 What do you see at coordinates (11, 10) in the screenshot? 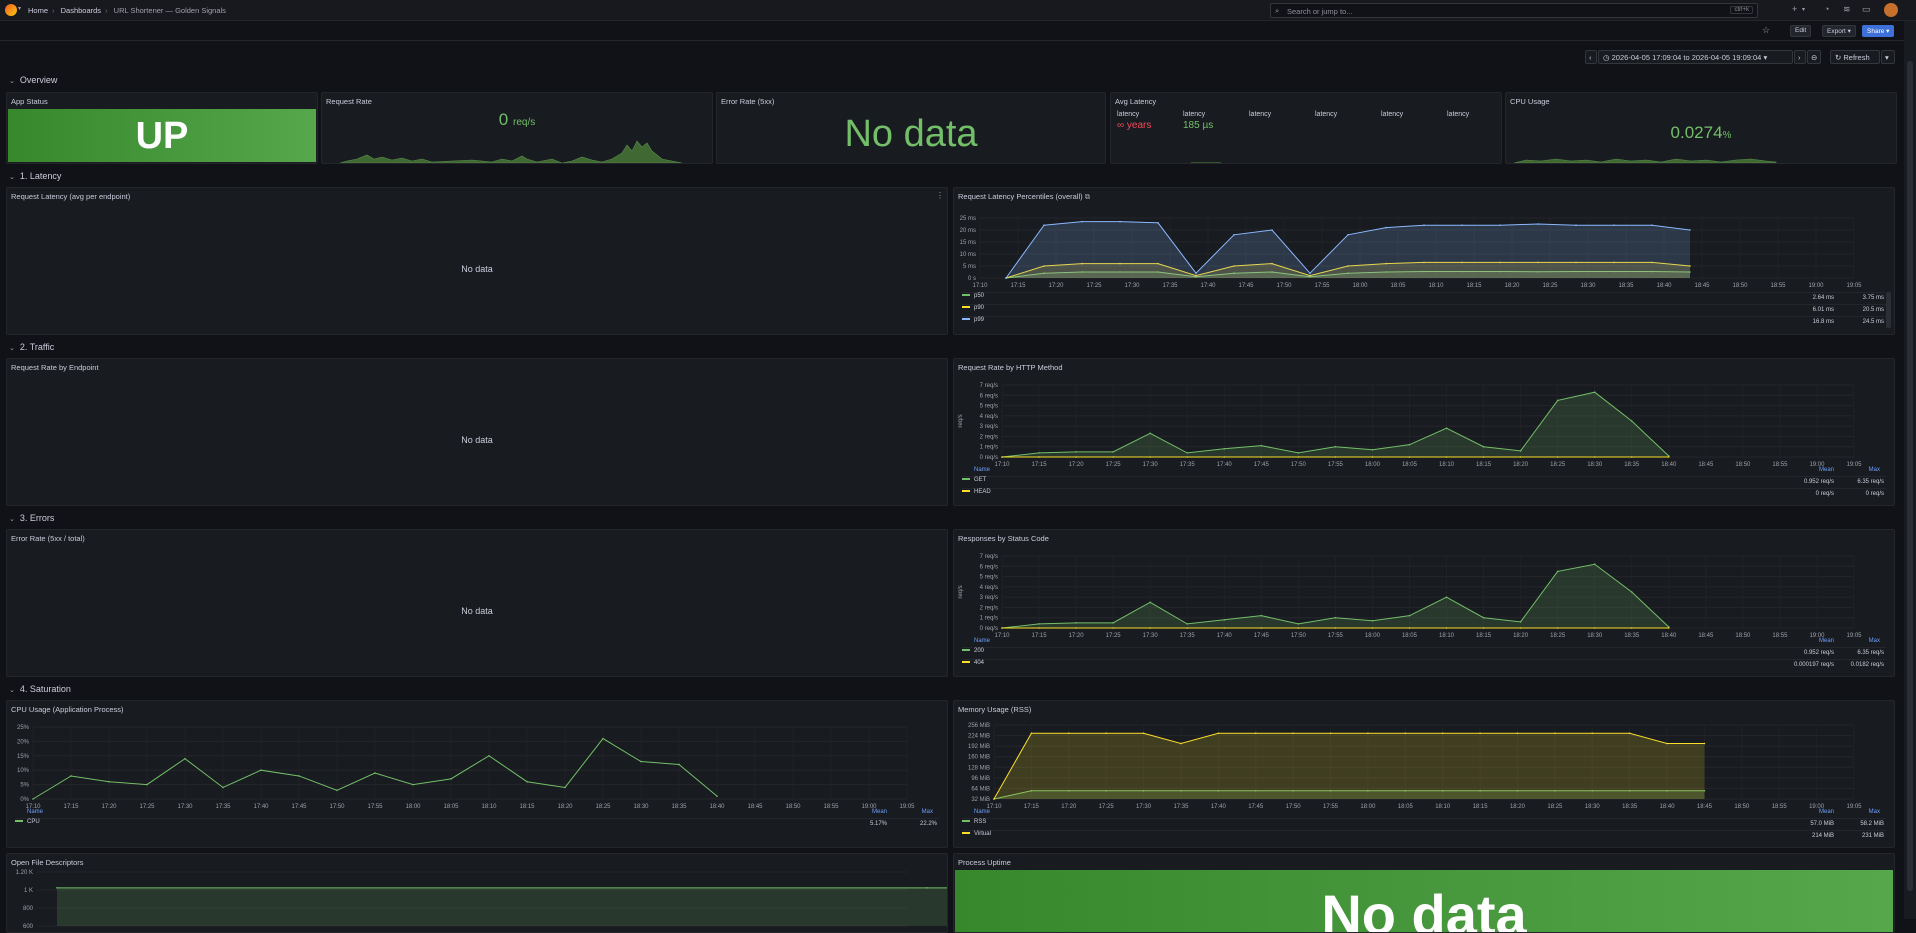
I see `grafana-logo-icon` at bounding box center [11, 10].